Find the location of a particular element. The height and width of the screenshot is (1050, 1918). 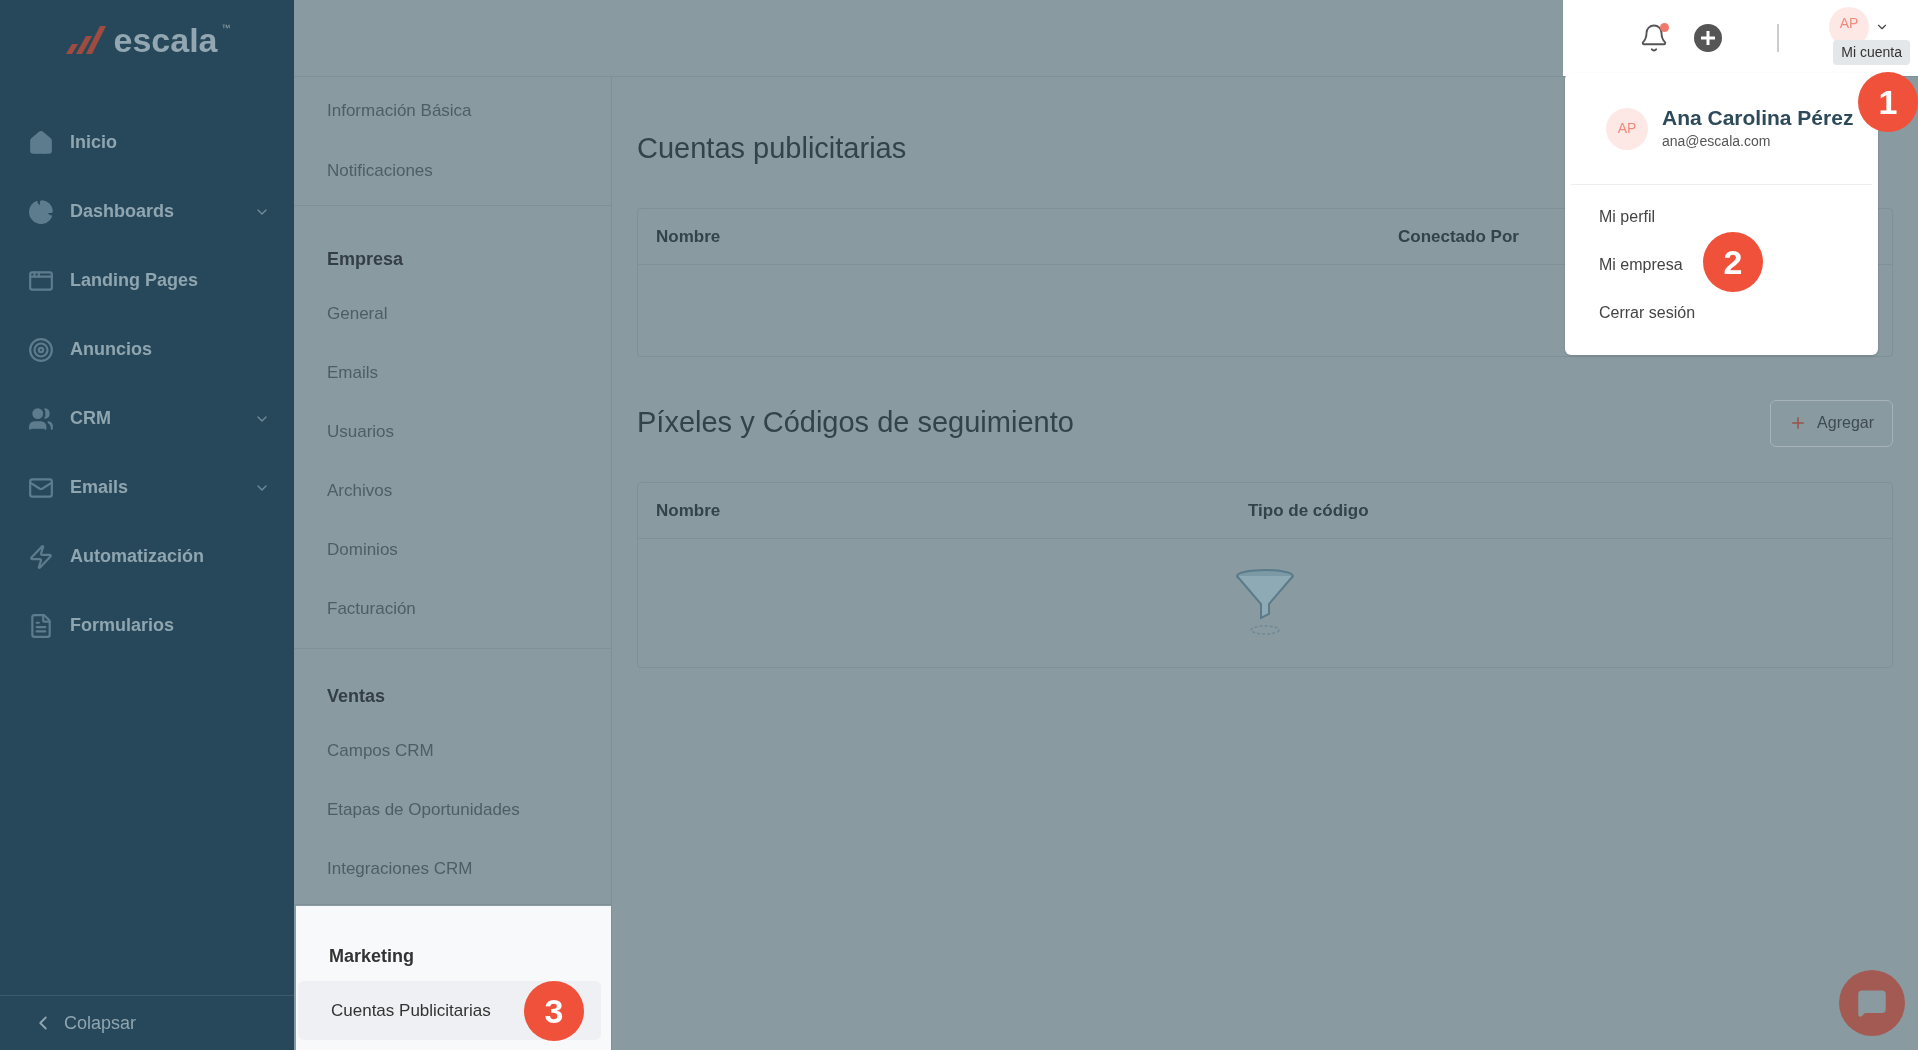

sidebar-label: Emails is located at coordinates (100, 487).